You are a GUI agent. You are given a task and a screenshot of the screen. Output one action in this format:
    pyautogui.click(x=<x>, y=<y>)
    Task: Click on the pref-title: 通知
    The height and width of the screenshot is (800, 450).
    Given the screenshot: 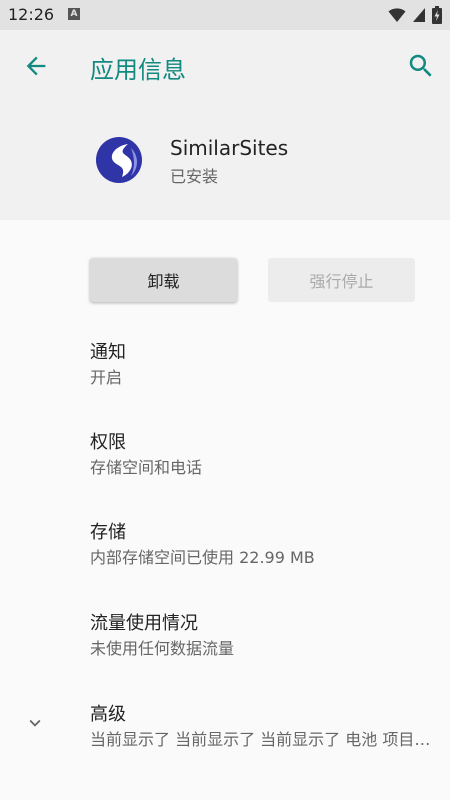 What is the action you would take?
    pyautogui.click(x=108, y=352)
    